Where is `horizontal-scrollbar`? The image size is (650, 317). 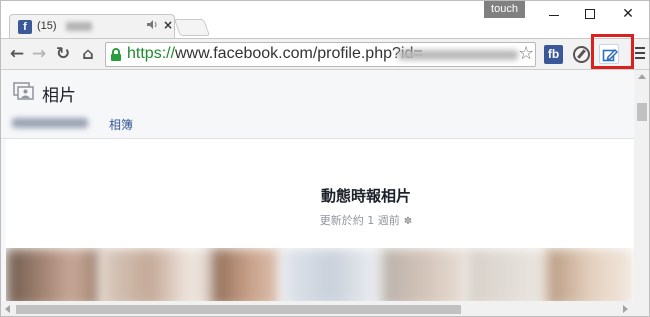 horizontal-scrollbar is located at coordinates (325, 308).